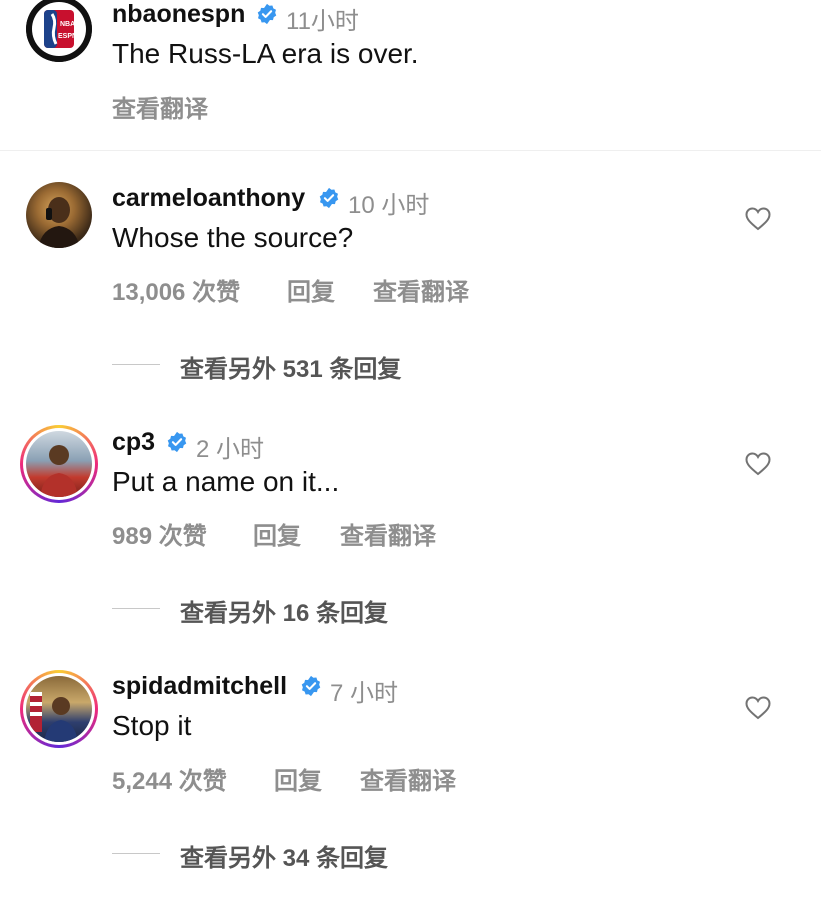 This screenshot has width=821, height=899. What do you see at coordinates (67, 36) in the screenshot?
I see `svg-text: ESPN` at bounding box center [67, 36].